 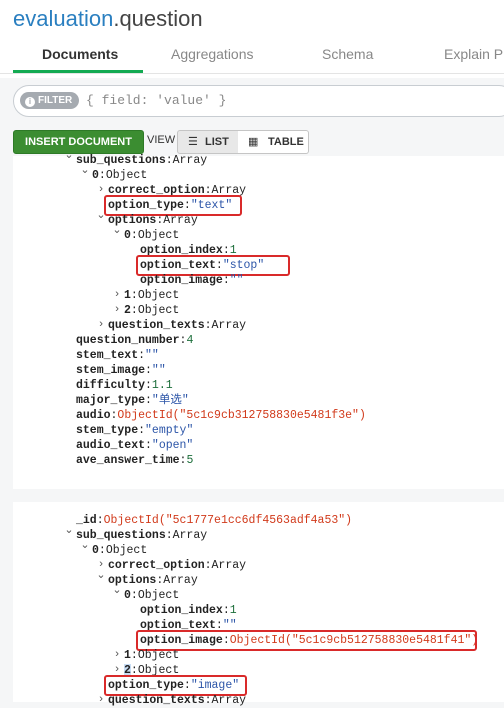 I want to click on field-key: audio, so click(x=93, y=415).